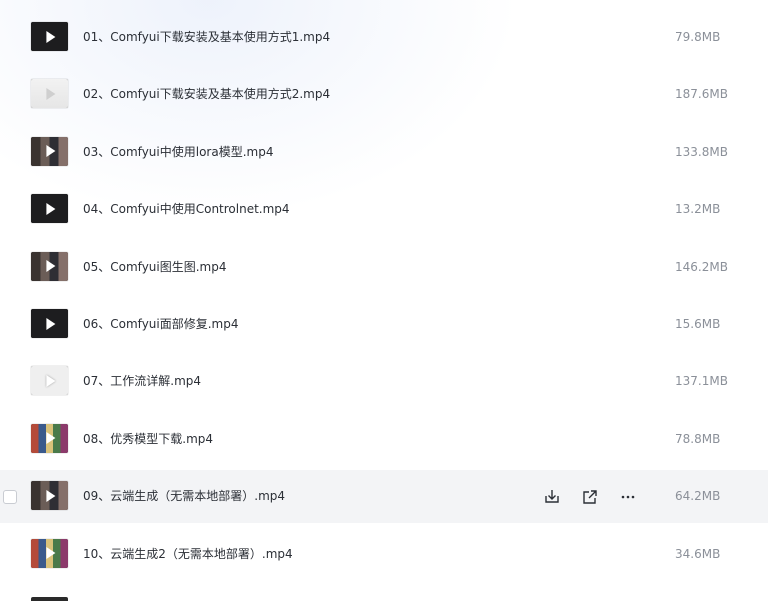 This screenshot has width=768, height=601. Describe the element at coordinates (590, 497) in the screenshot. I see `share-icon` at that location.